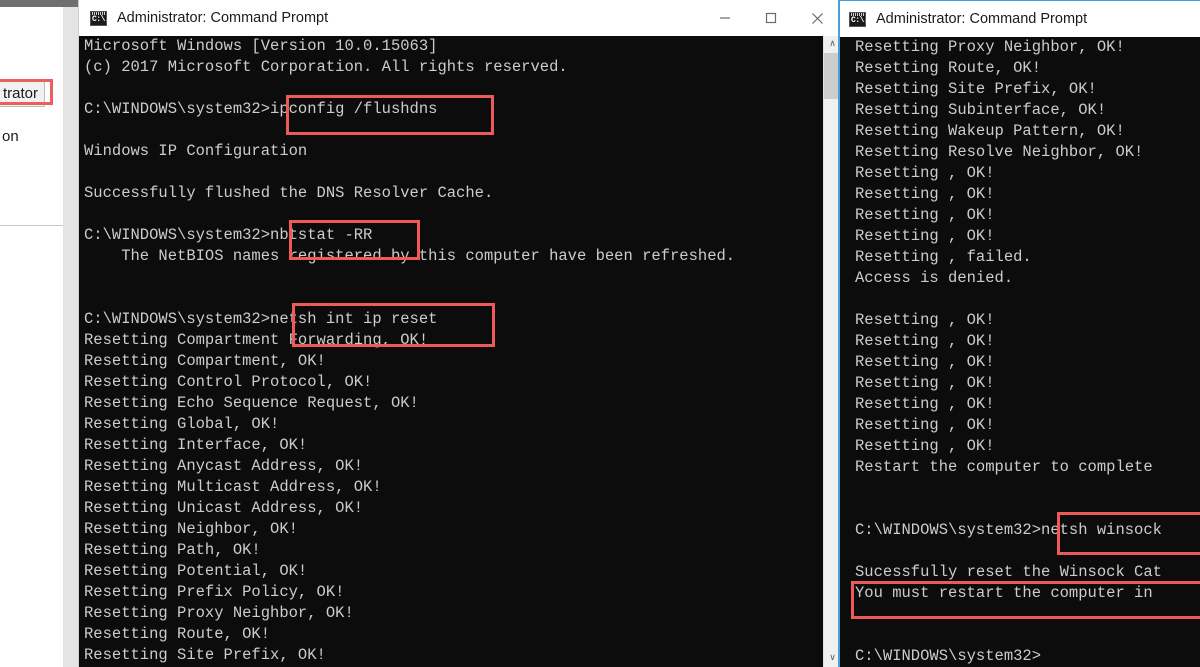 The height and width of the screenshot is (667, 1200). I want to click on console-line: Resetting Potential, OK!, so click(196, 571).